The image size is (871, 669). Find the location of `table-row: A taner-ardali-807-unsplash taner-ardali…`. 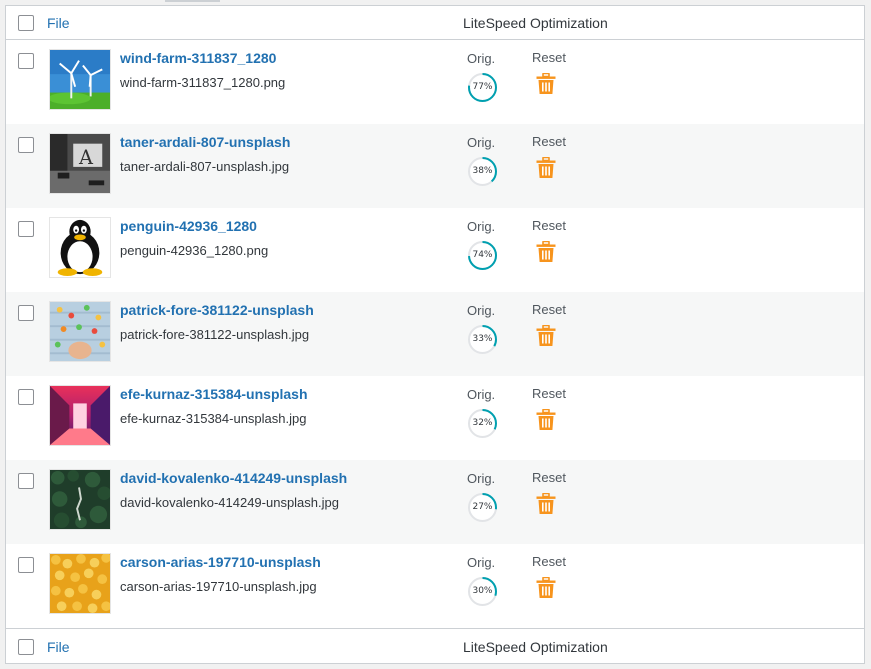

table-row: A taner-ardali-807-unsplash taner-ardali… is located at coordinates (435, 166).